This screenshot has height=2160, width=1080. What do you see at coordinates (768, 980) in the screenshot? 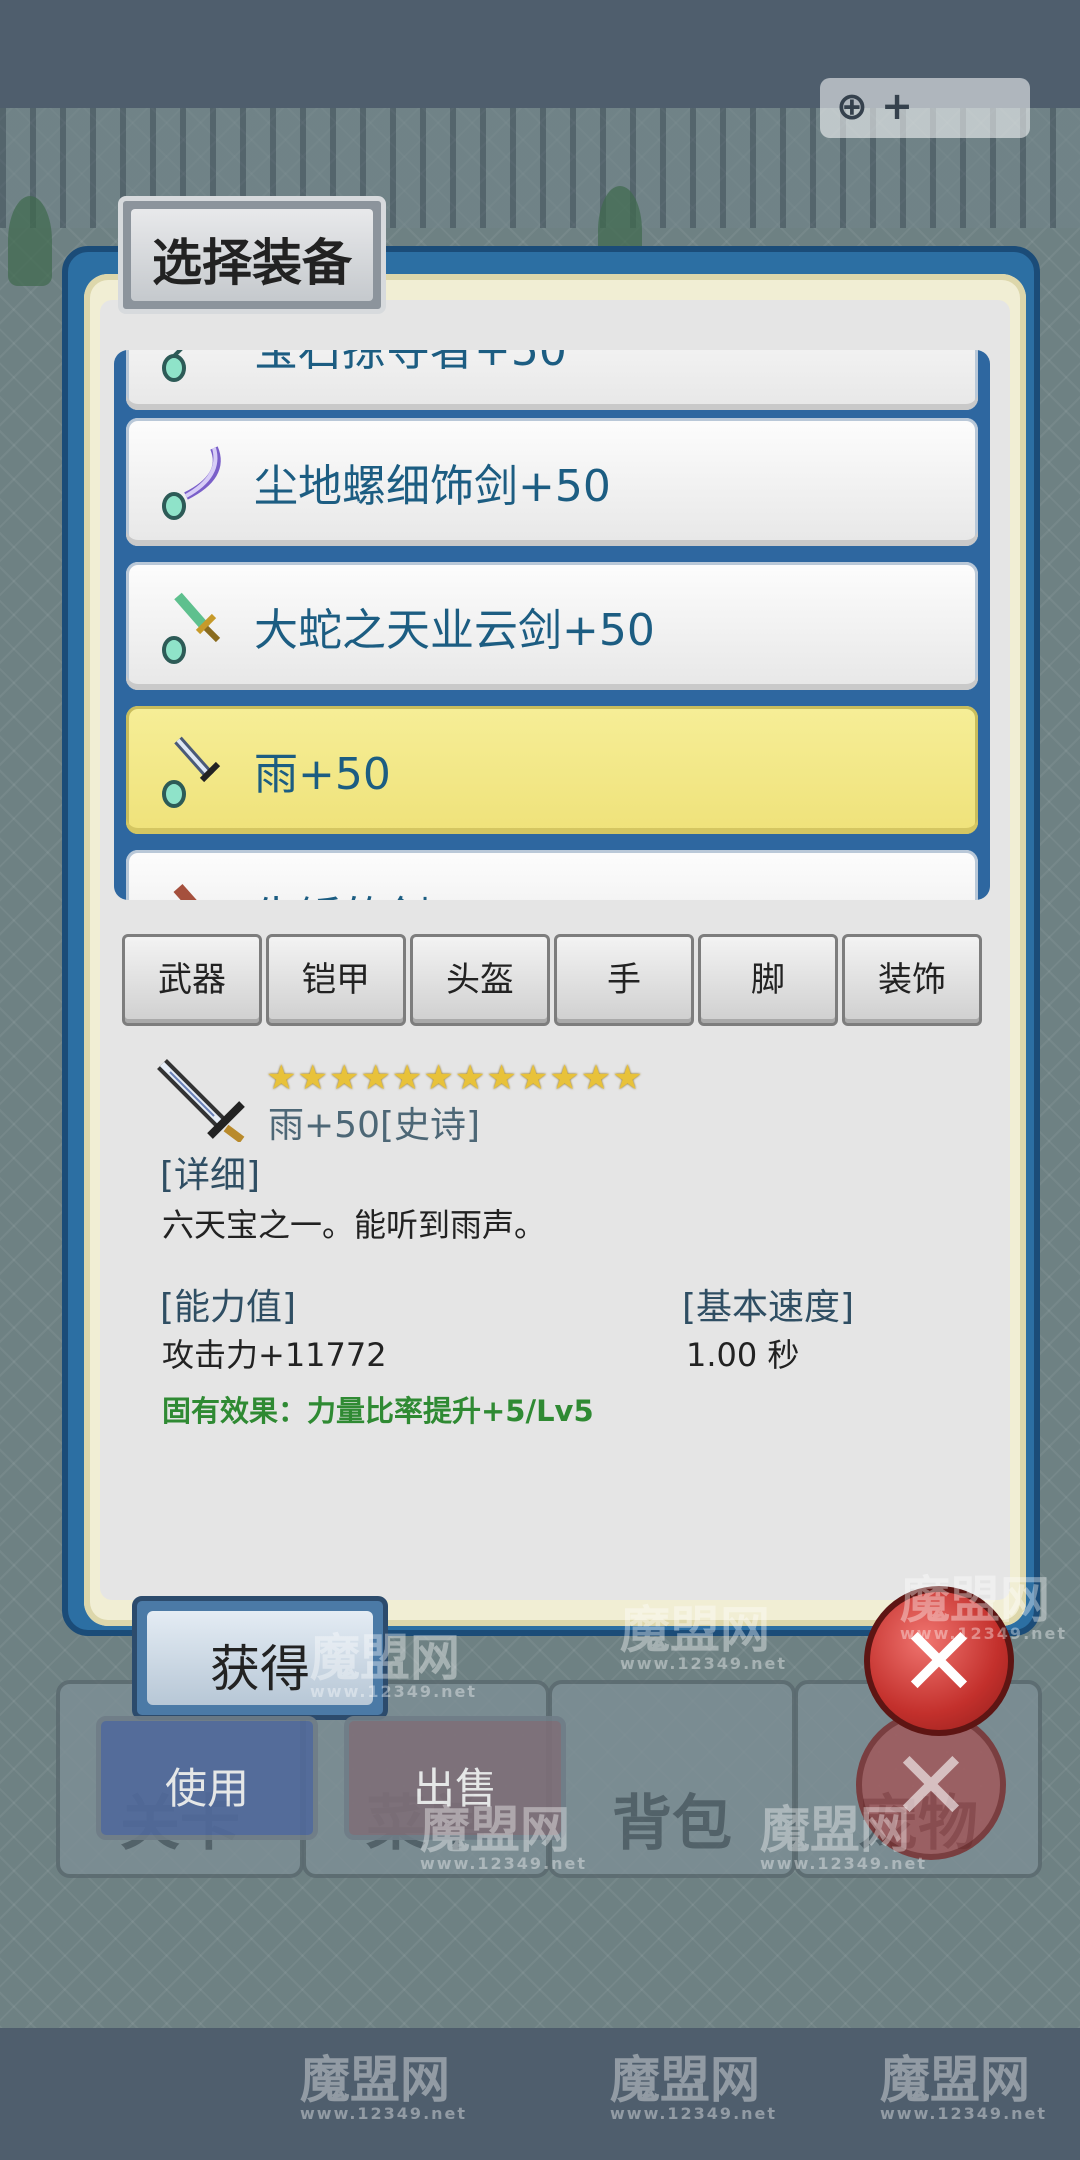
I see `tab-foot: 脚` at bounding box center [768, 980].